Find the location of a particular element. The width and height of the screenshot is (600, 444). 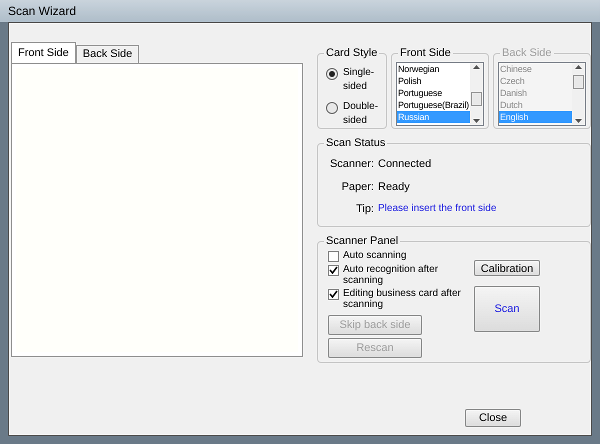

radio-label: Single-sided is located at coordinates (359, 80).